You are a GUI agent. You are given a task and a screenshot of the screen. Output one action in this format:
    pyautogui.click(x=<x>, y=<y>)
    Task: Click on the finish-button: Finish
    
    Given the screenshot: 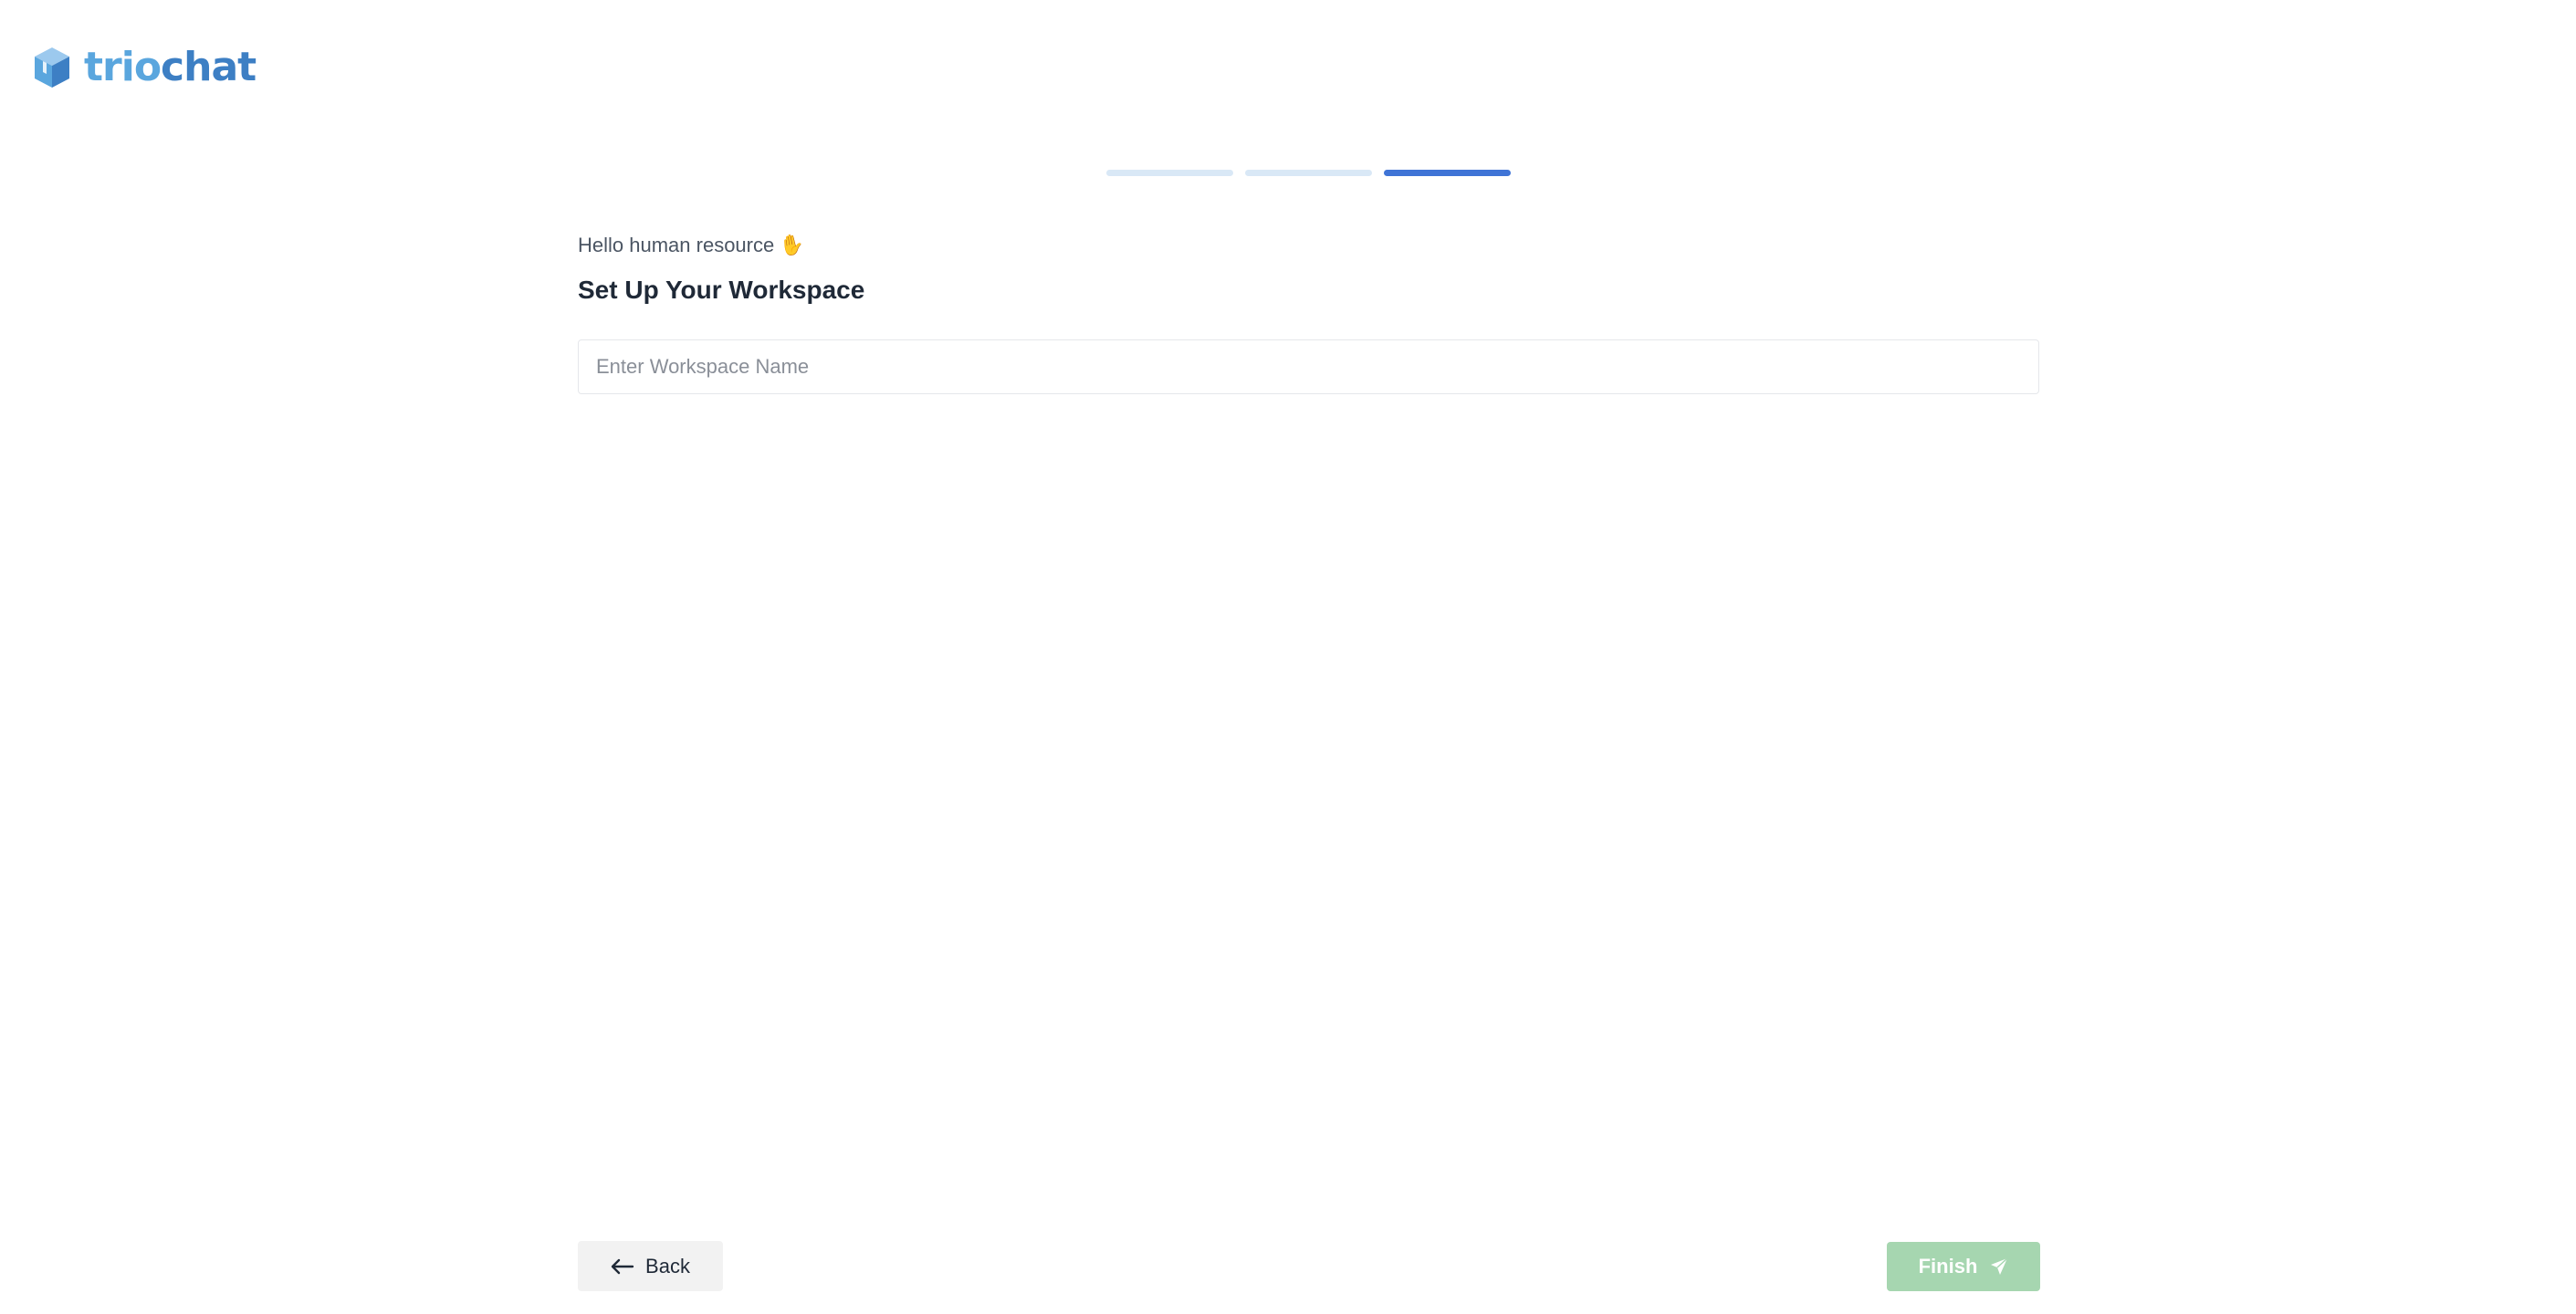 What is the action you would take?
    pyautogui.click(x=1963, y=1266)
    